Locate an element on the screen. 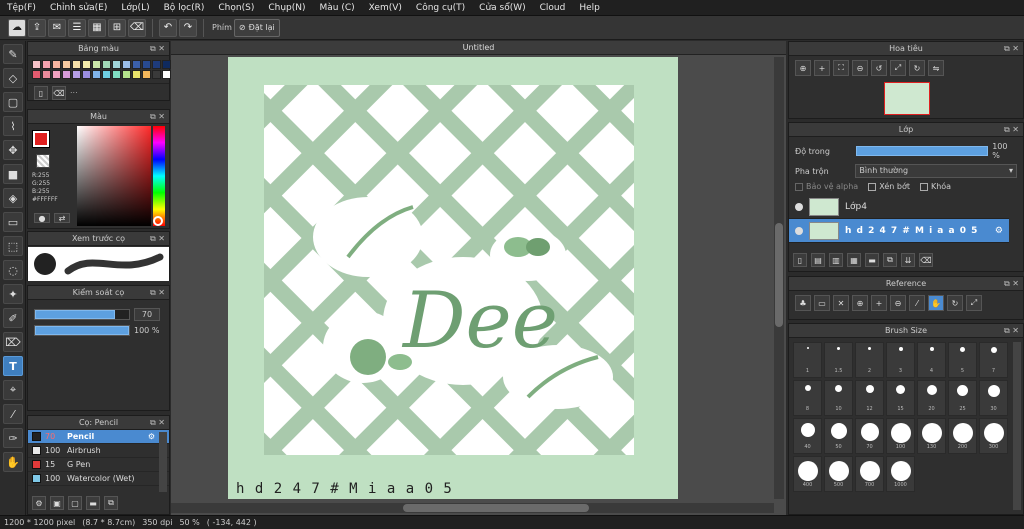 The width and height of the screenshot is (1024, 529). brush-size-cell: 500 is located at coordinates (838, 474).